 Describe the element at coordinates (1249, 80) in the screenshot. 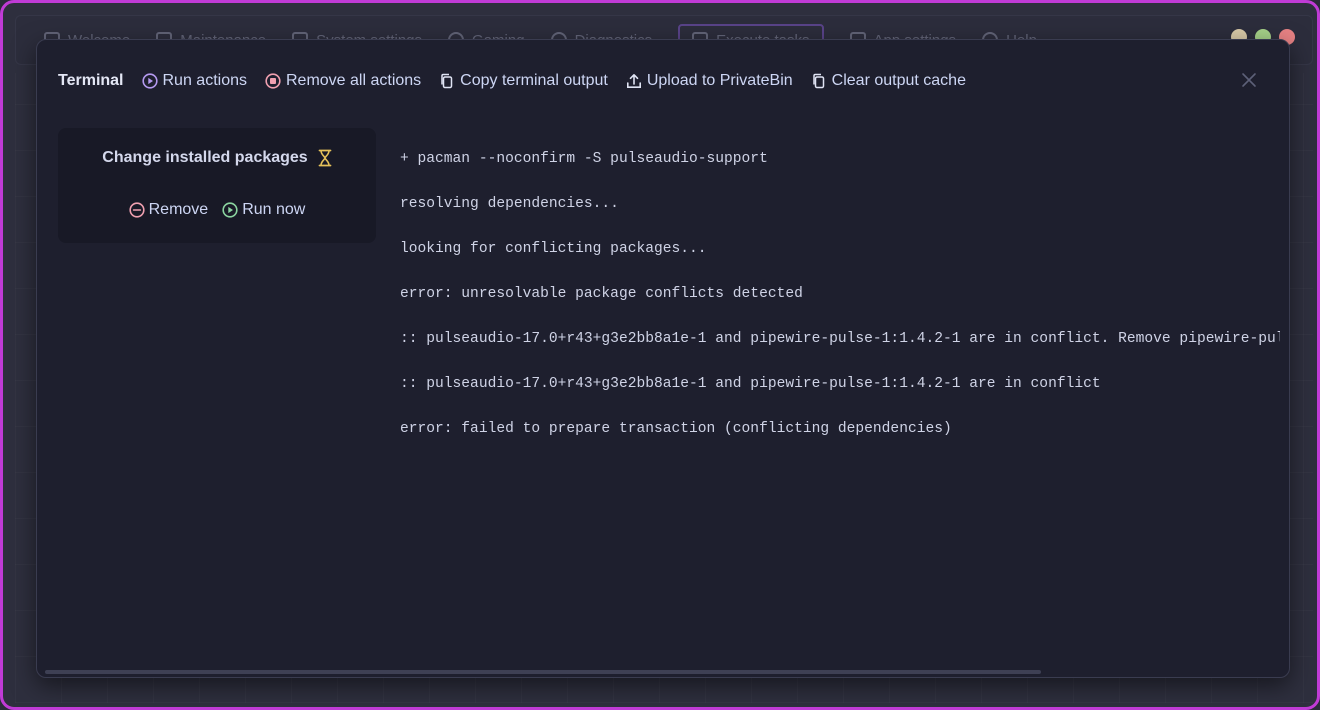

I see `close-icon` at that location.